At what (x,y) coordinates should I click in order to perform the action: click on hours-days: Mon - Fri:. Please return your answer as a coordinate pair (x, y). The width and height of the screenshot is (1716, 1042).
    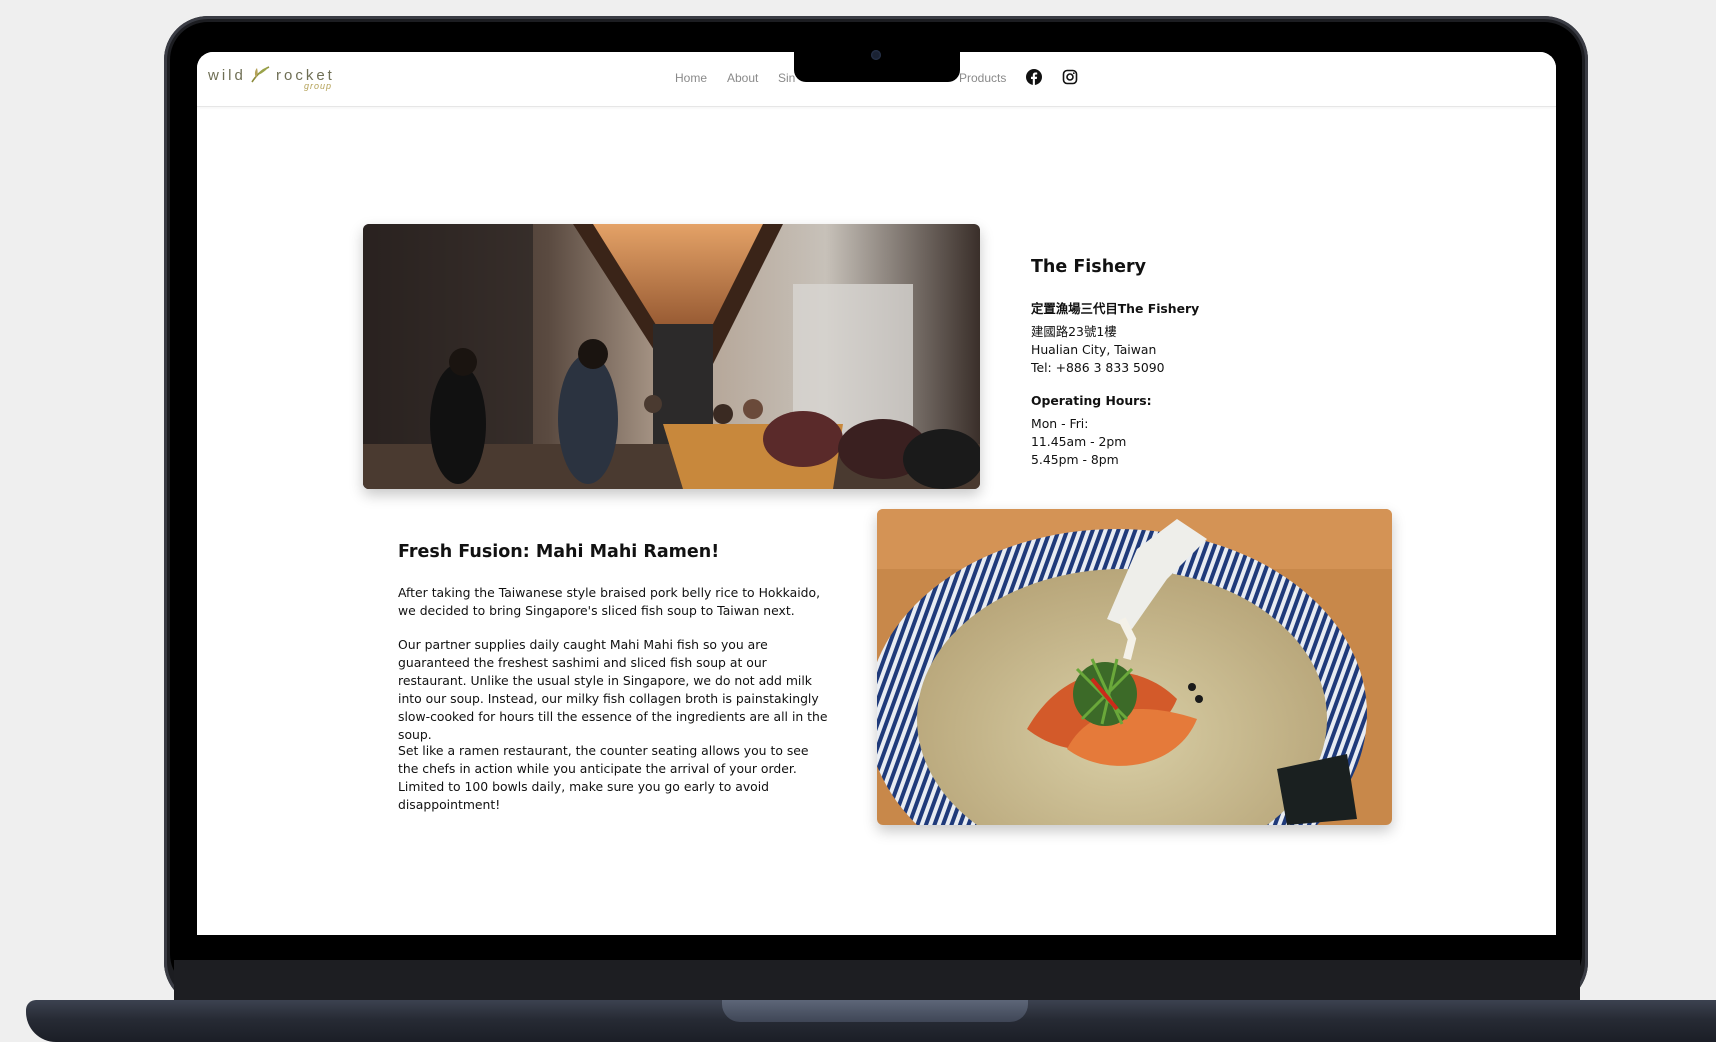
    Looking at the image, I should click on (1060, 423).